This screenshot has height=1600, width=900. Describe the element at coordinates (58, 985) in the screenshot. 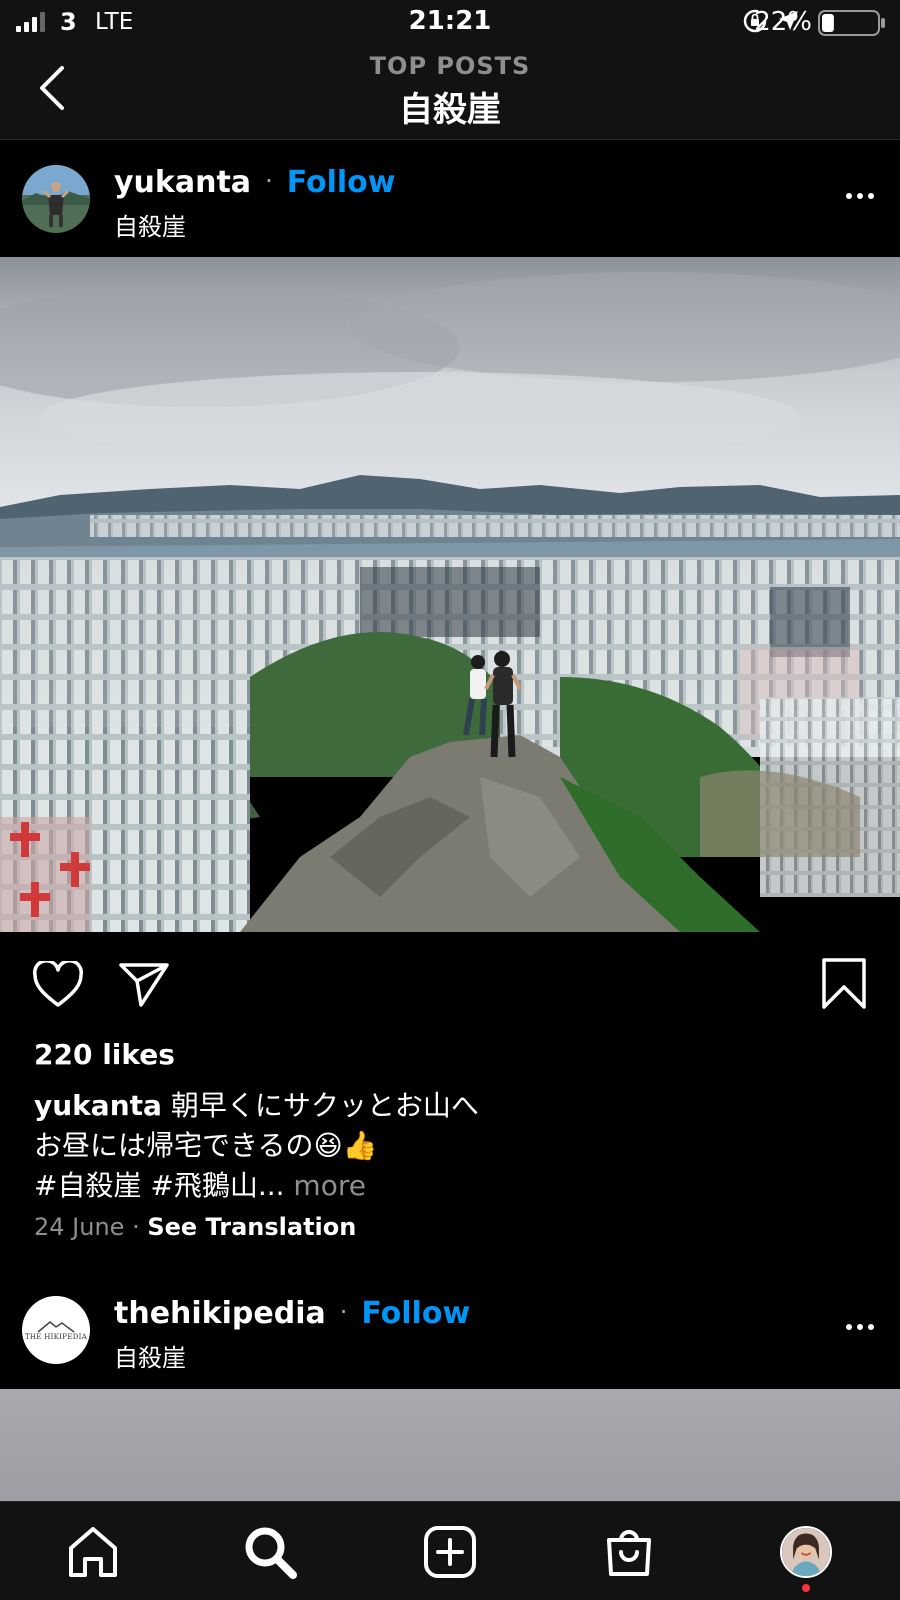

I see `heart-icon` at that location.